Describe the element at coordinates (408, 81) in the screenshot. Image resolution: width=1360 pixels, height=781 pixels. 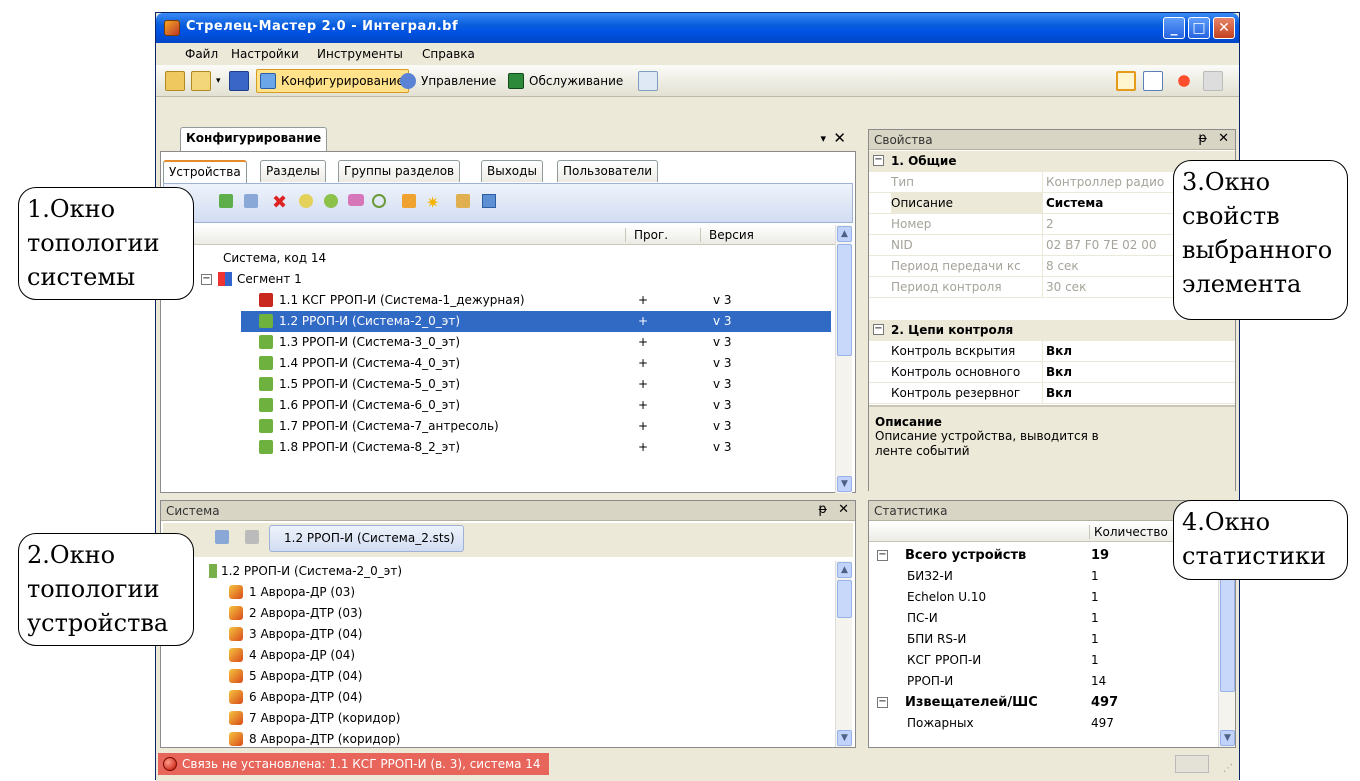
I see `manage-icon` at that location.